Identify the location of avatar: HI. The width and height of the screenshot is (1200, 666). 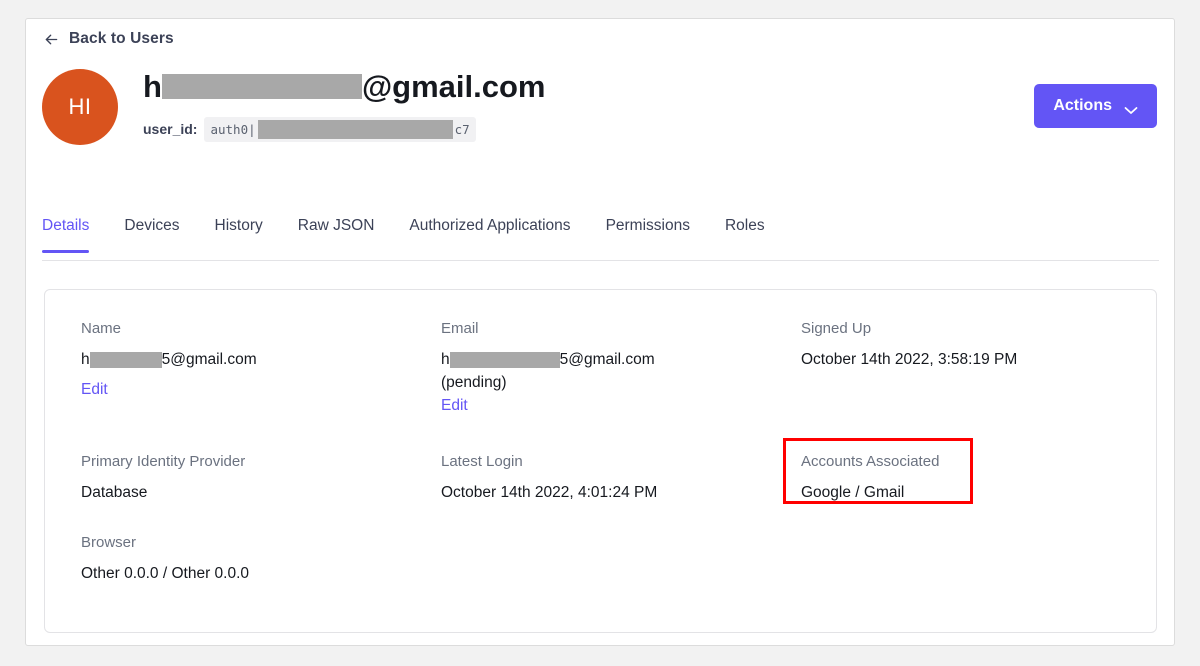
(80, 107).